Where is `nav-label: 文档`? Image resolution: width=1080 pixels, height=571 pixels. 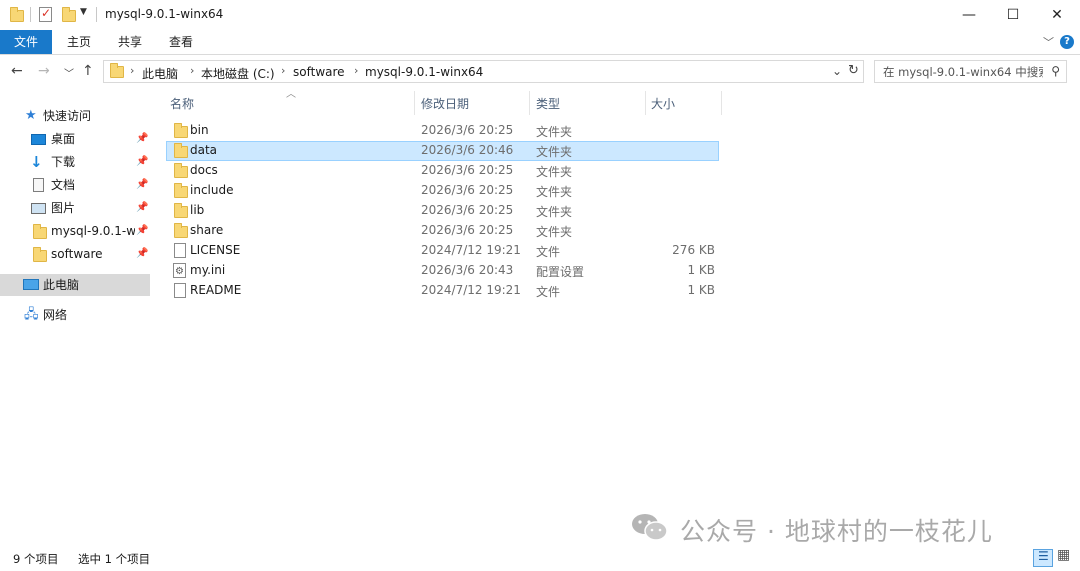
nav-label: 文档 is located at coordinates (63, 185).